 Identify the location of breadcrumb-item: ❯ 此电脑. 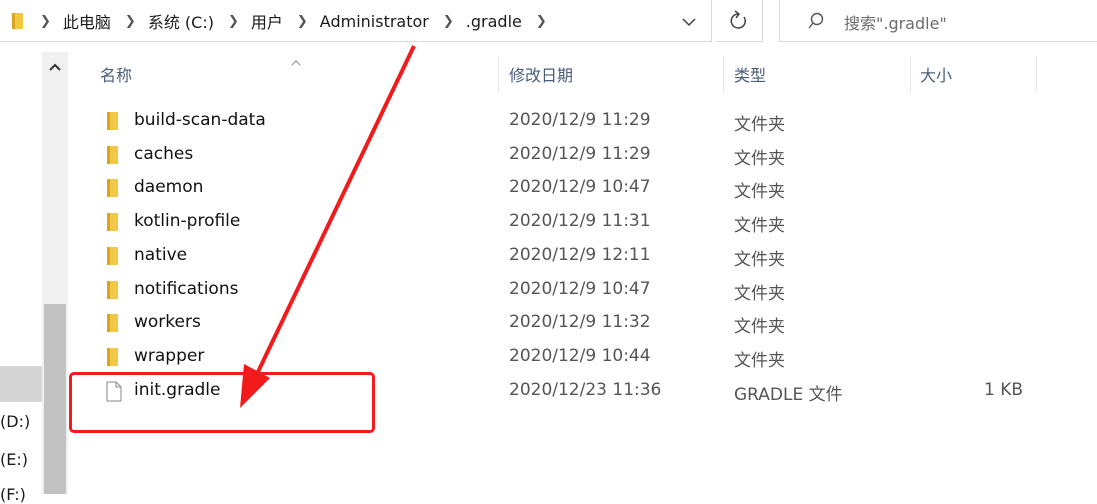
(82, 21).